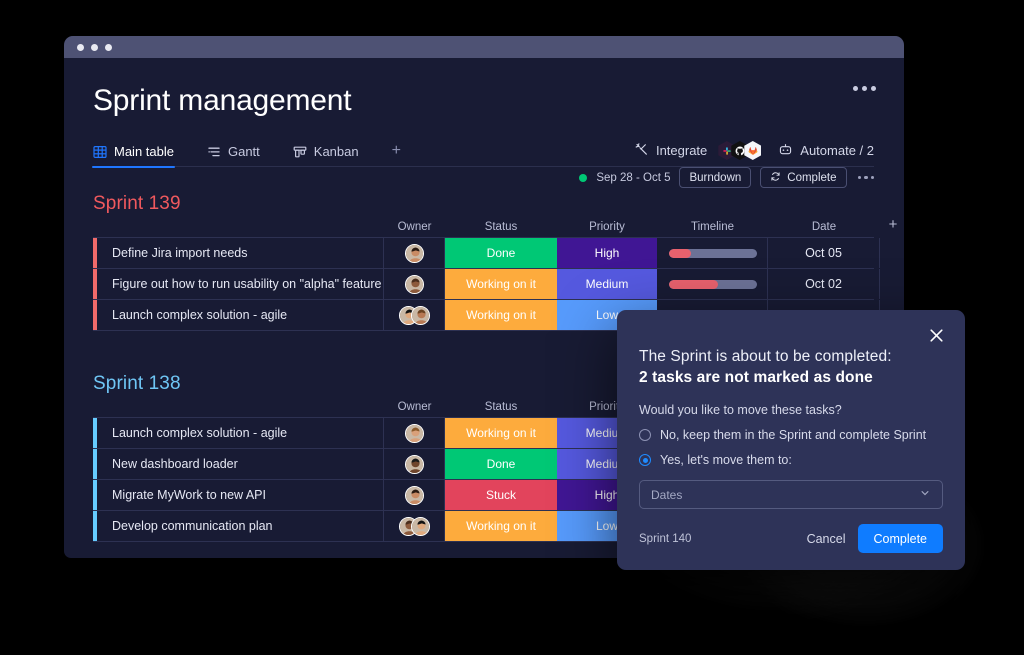  I want to click on complete-sprint-button: Complete, so click(803, 177).